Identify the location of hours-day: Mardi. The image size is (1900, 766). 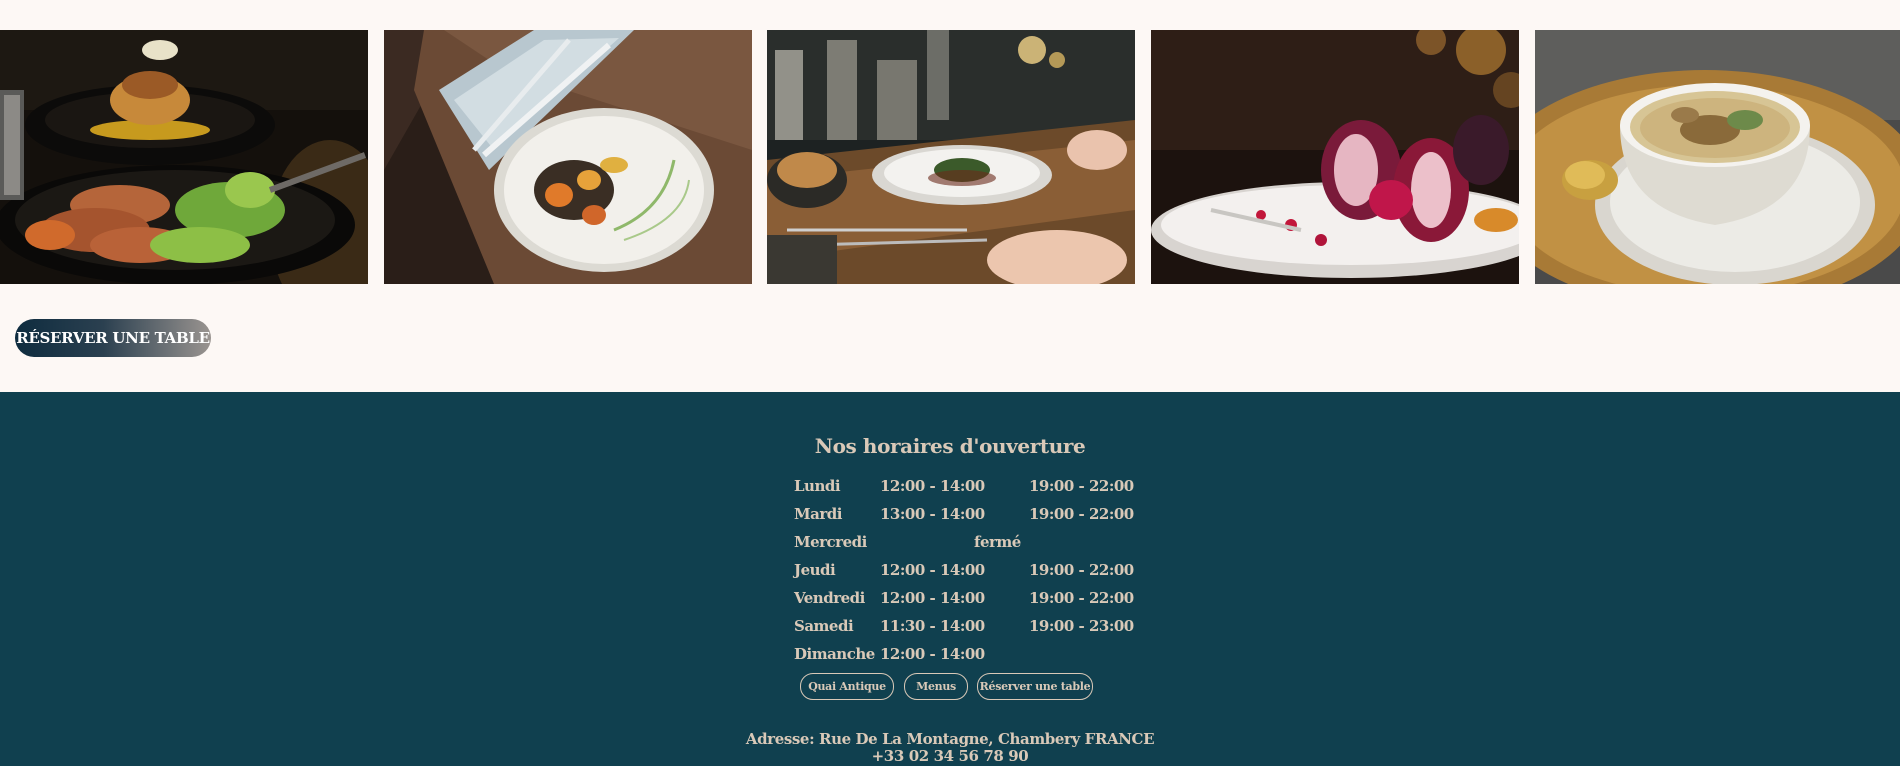
(818, 514).